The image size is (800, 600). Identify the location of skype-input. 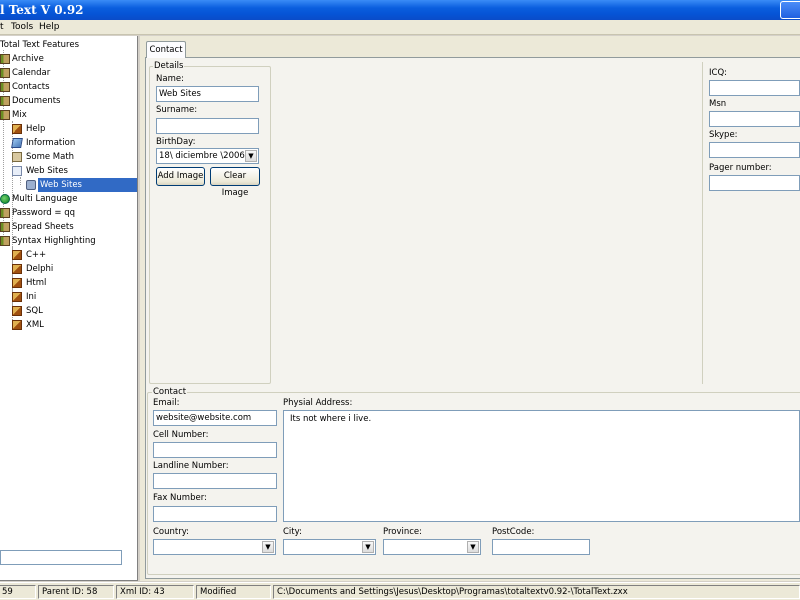
(754, 150).